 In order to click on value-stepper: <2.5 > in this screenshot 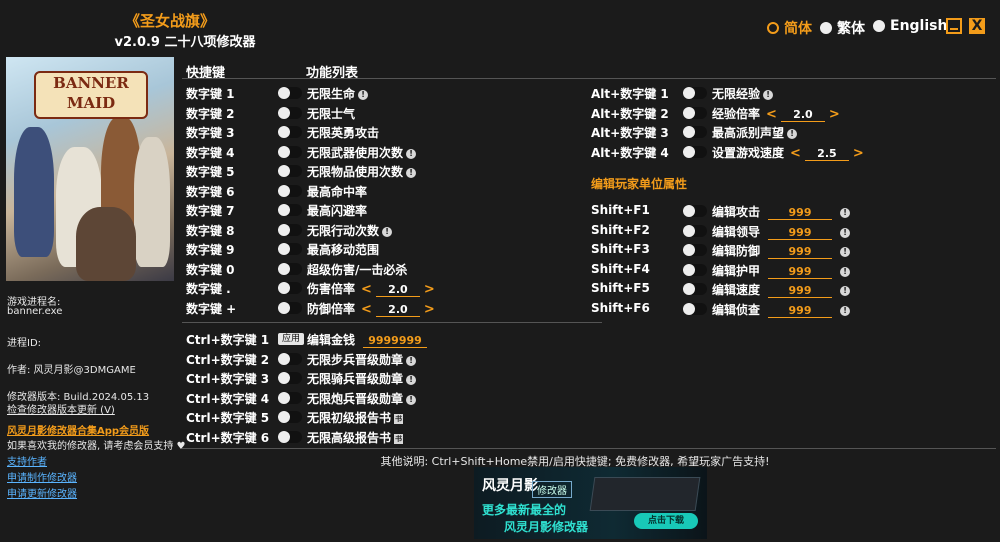, I will do `click(827, 153)`.